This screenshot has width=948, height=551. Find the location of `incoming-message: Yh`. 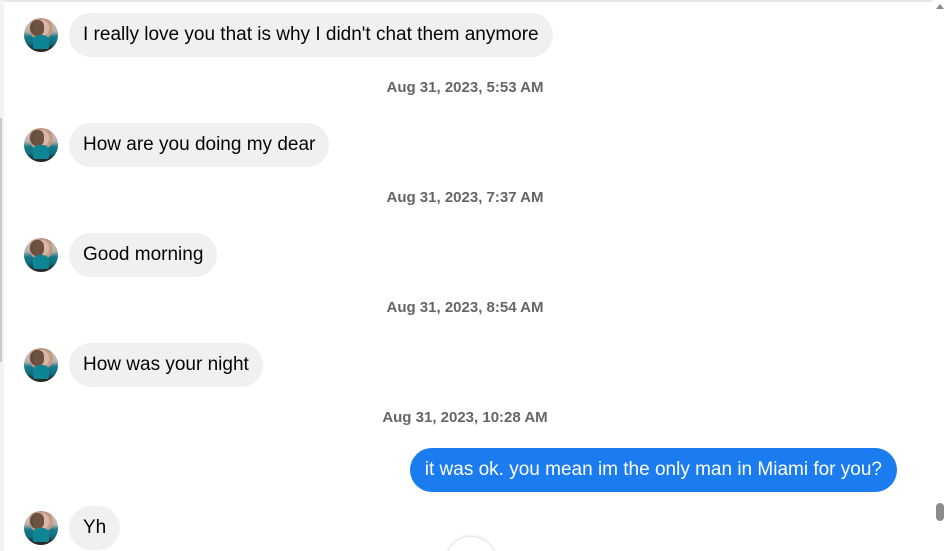

incoming-message: Yh is located at coordinates (72, 528).